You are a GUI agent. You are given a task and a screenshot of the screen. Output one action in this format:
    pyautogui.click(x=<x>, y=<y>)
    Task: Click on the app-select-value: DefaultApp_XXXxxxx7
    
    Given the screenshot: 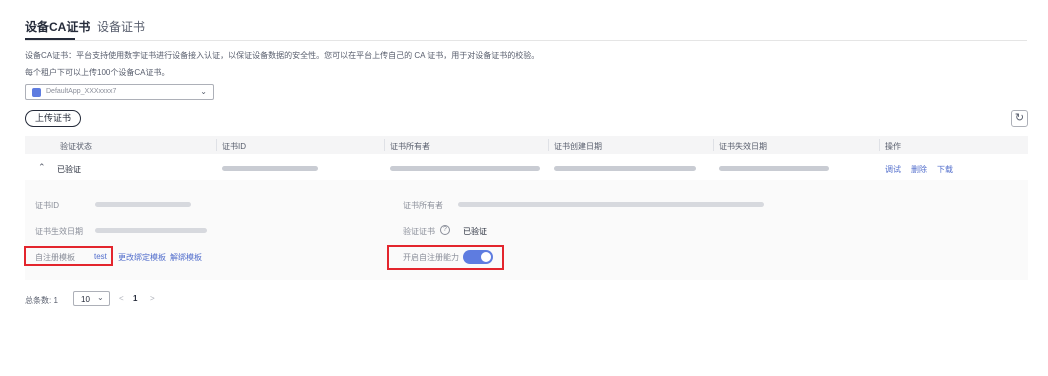 What is the action you would take?
    pyautogui.click(x=81, y=91)
    